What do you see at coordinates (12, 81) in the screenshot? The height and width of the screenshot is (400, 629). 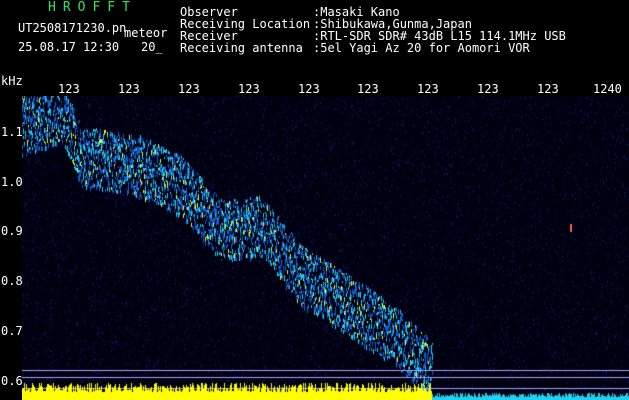 I see `y-axis-unit: kHz` at bounding box center [12, 81].